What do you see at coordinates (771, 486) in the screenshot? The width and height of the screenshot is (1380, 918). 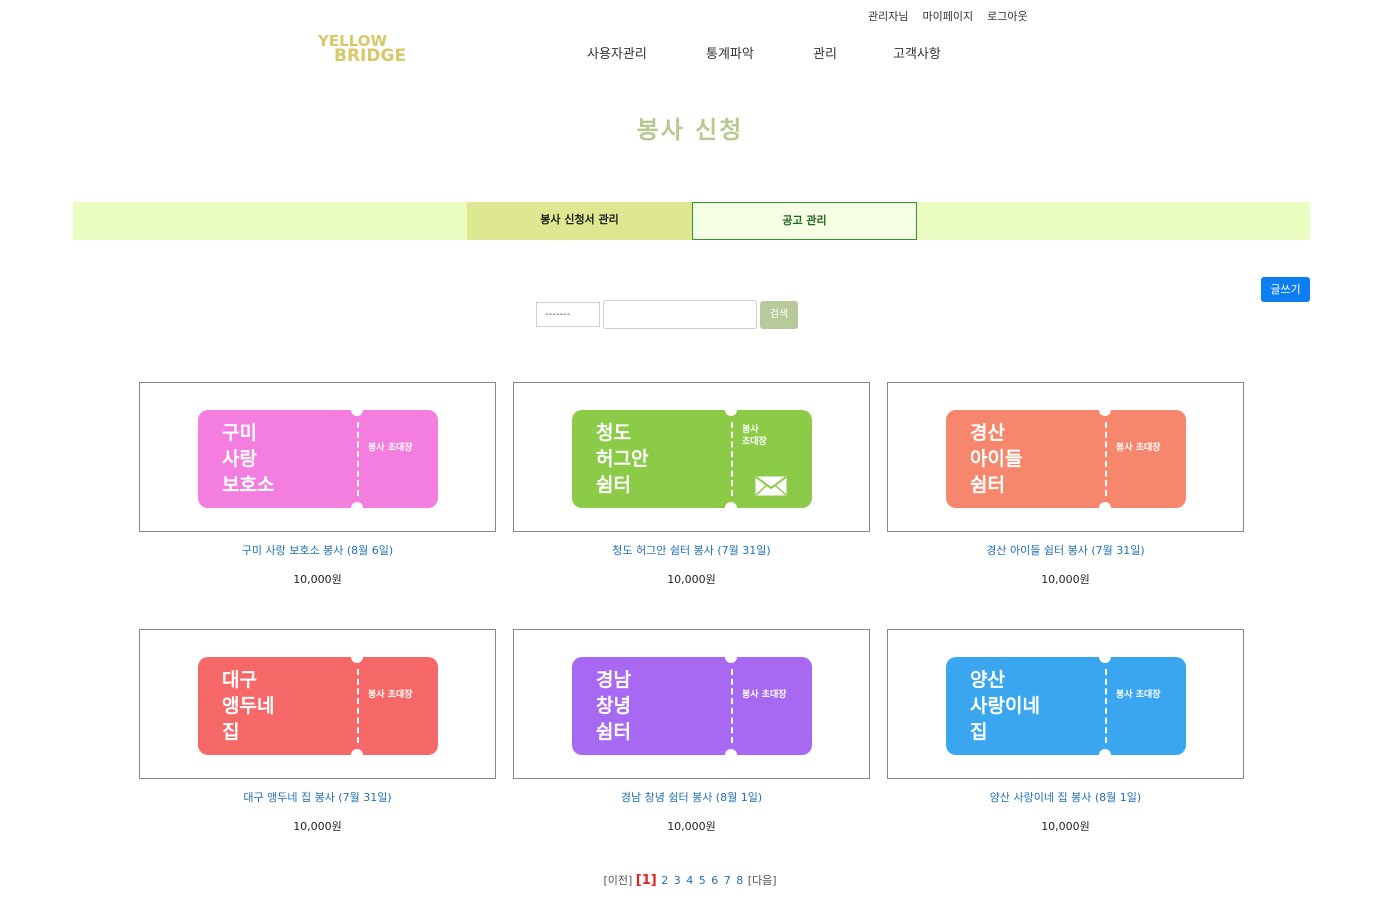 I see `envelope-icon` at bounding box center [771, 486].